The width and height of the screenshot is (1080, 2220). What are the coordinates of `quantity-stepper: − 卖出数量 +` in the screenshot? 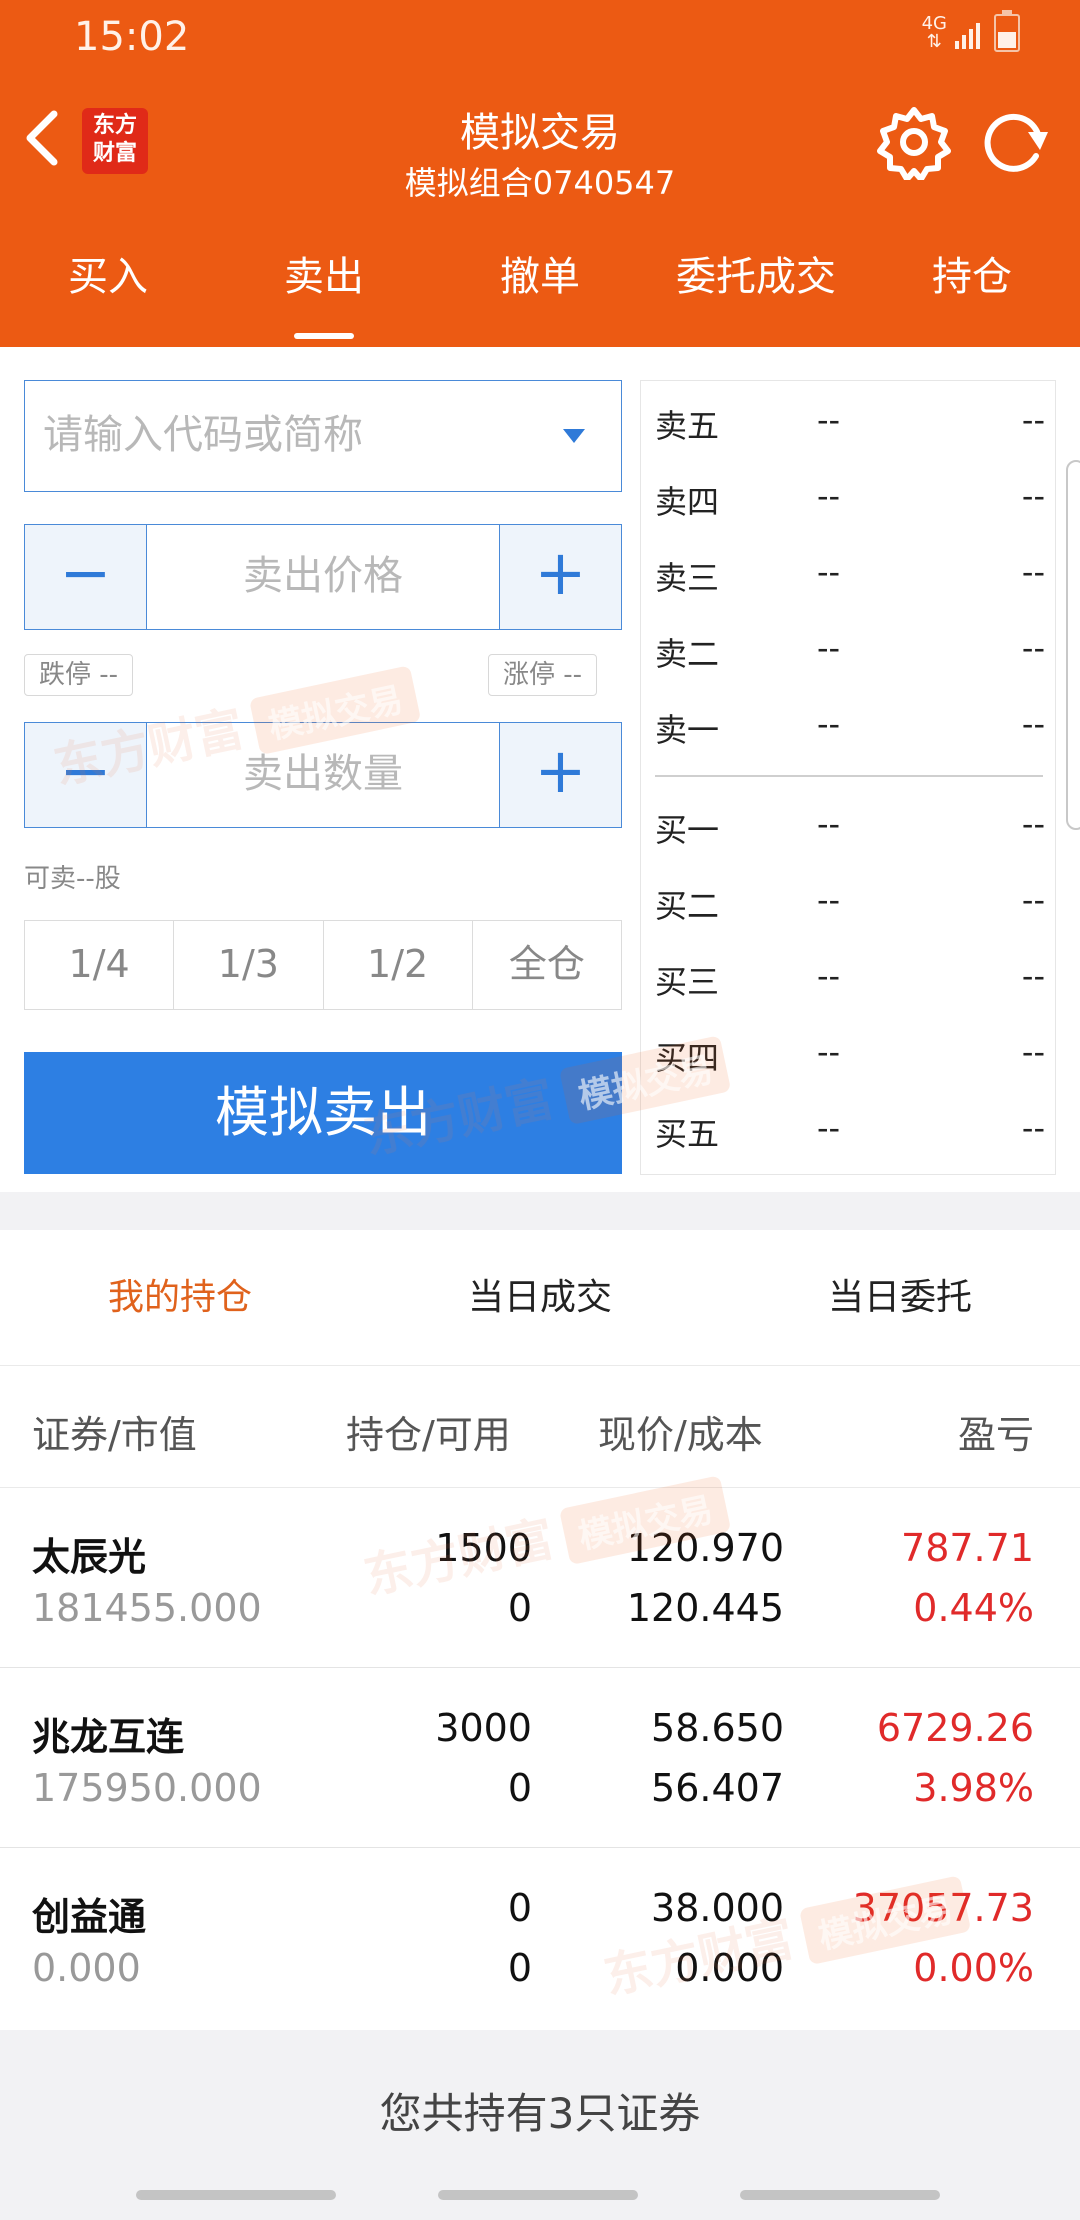 It's located at (323, 775).